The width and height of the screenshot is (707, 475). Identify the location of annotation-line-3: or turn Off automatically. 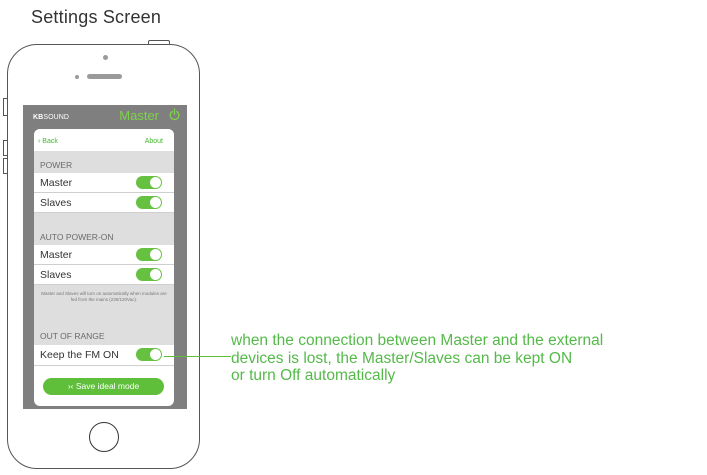
(313, 375).